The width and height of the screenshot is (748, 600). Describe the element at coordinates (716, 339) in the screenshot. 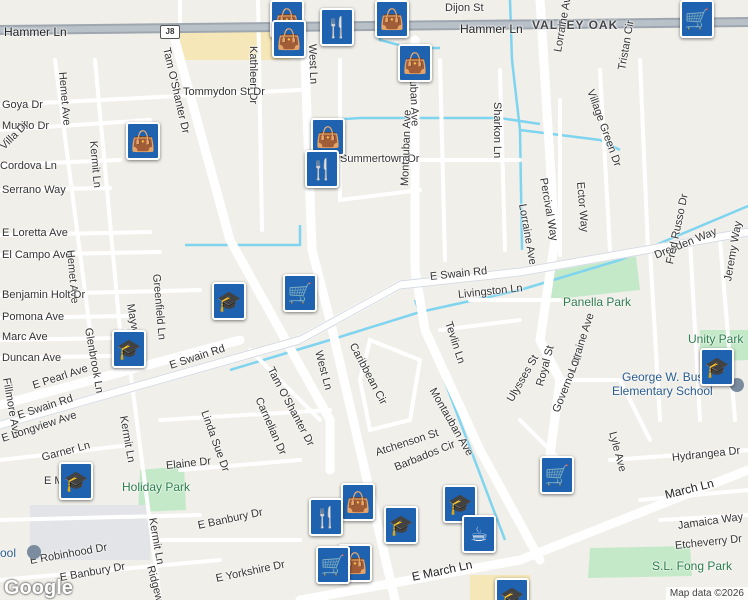

I see `park-label: Unity Park` at that location.